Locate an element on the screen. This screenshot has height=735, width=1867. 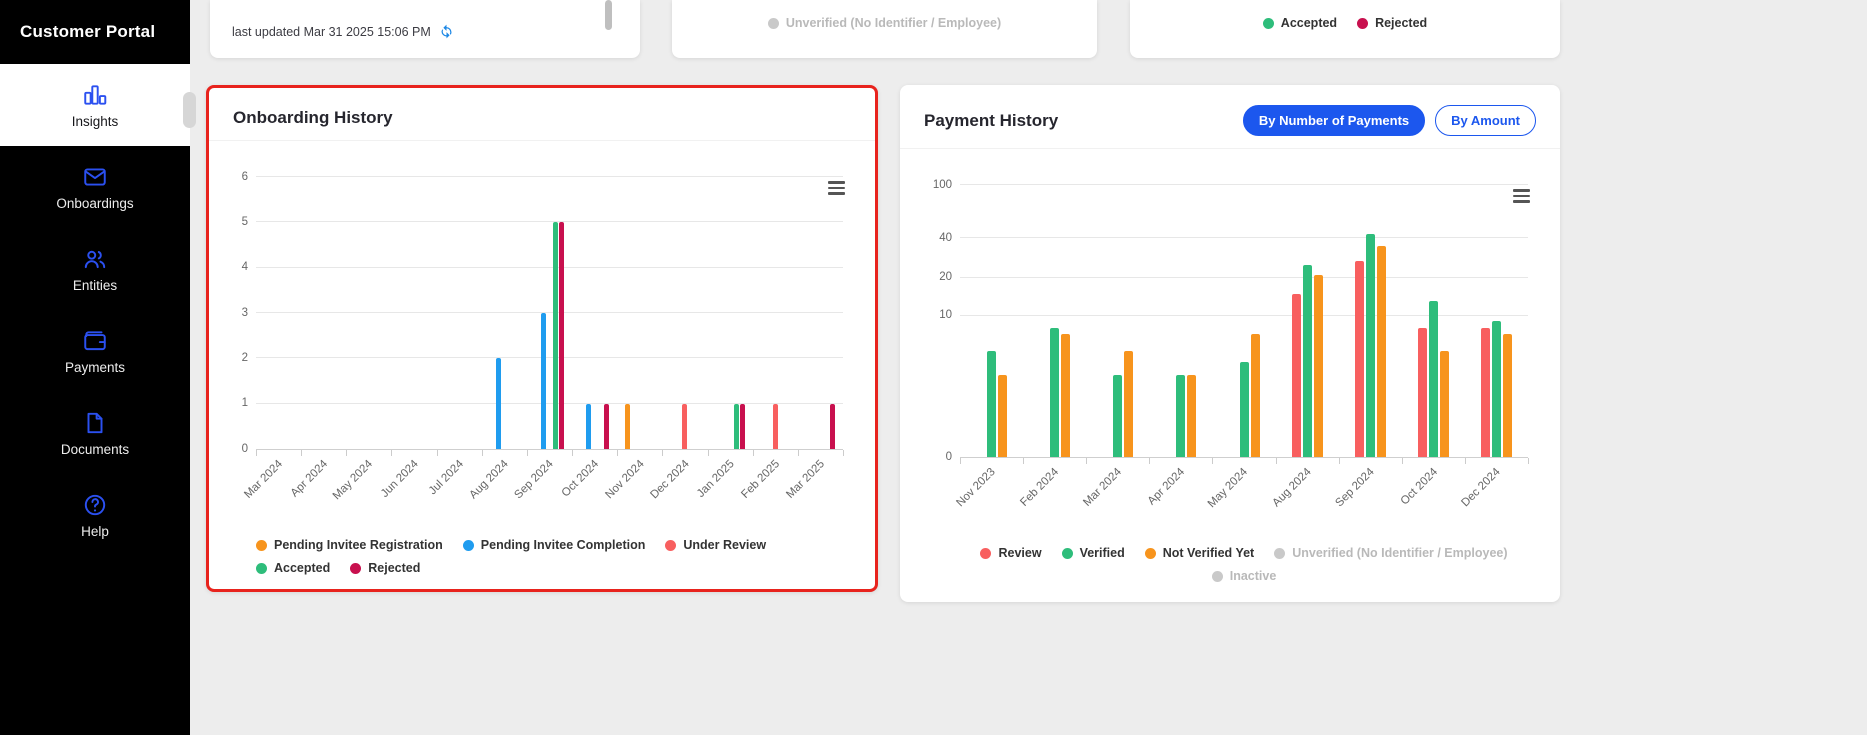
help-icon is located at coordinates (95, 505).